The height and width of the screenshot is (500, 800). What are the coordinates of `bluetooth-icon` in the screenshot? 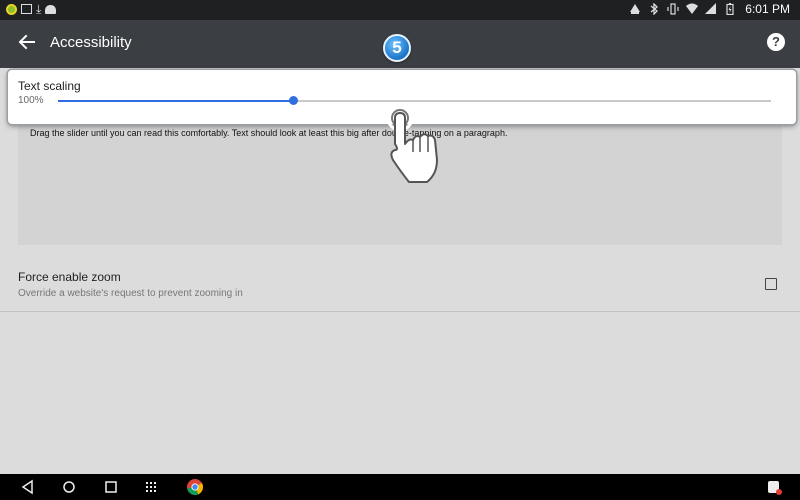 It's located at (654, 9).